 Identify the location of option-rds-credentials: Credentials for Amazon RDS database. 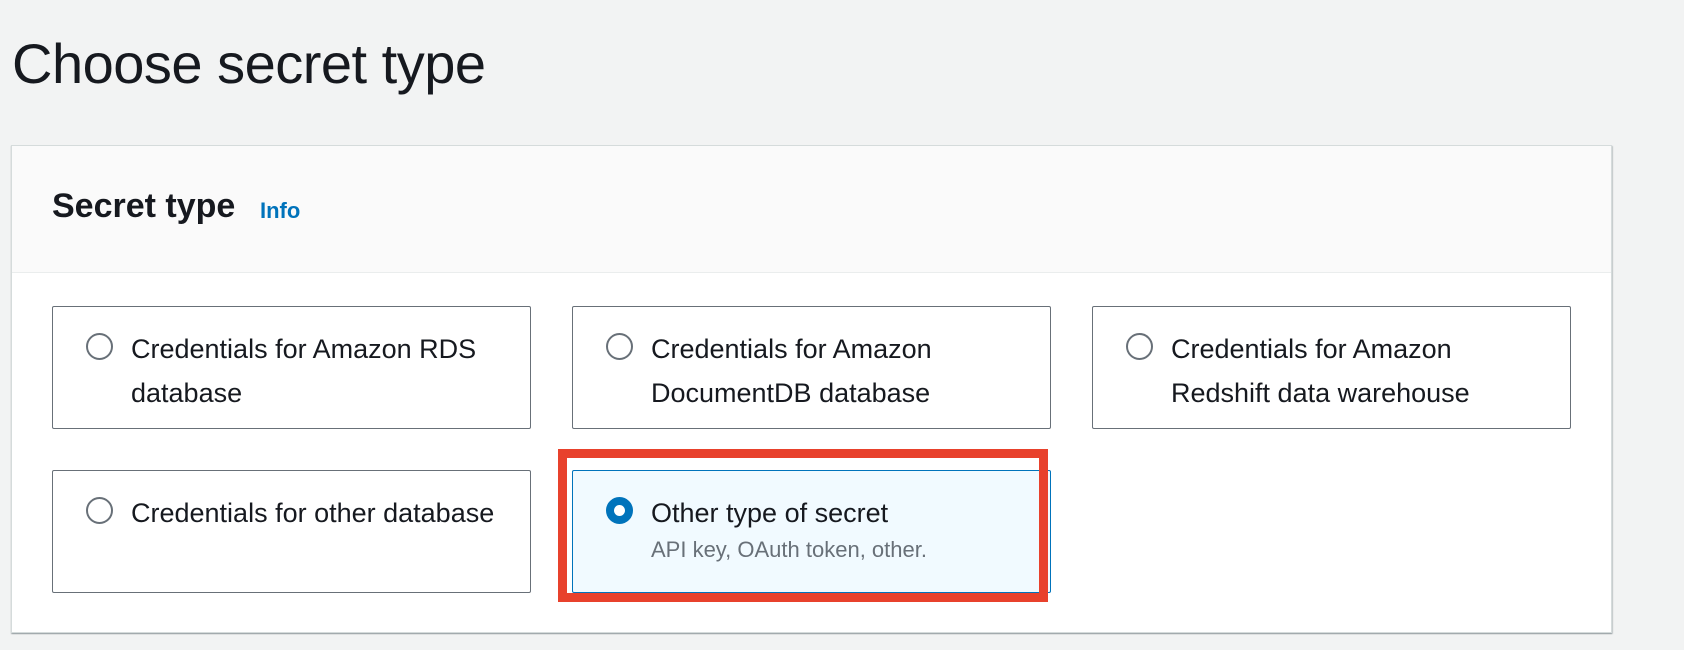
(291, 367).